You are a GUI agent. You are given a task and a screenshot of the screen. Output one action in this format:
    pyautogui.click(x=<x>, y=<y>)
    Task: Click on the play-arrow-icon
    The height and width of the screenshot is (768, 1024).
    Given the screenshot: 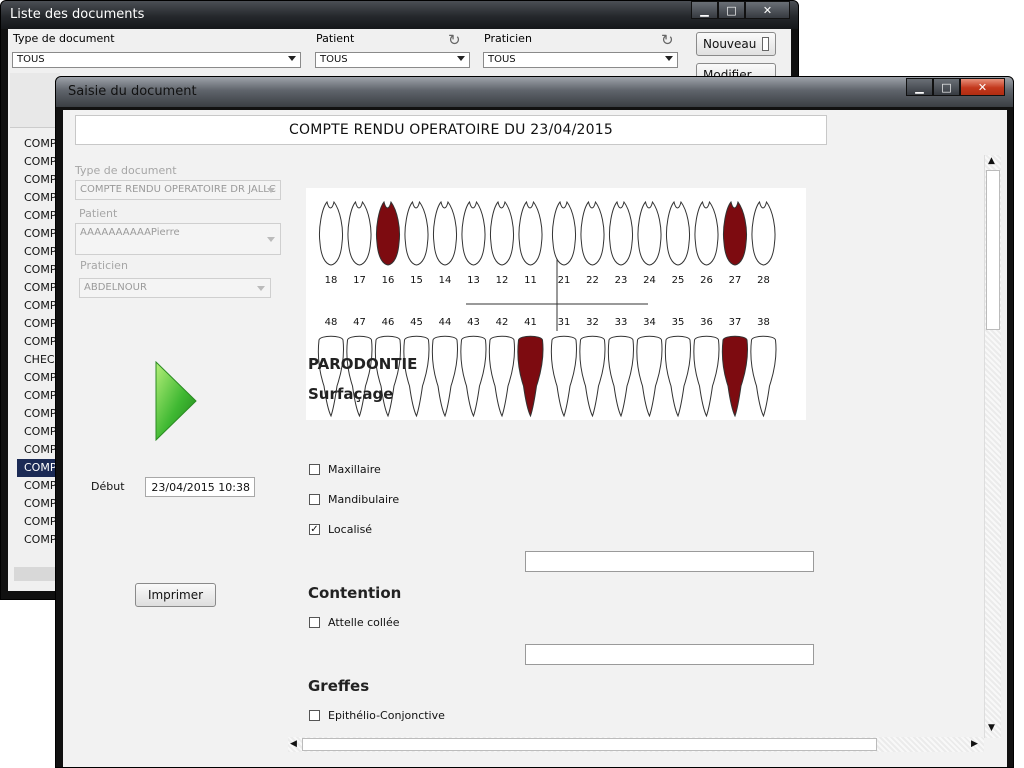 What is the action you would take?
    pyautogui.click(x=176, y=401)
    